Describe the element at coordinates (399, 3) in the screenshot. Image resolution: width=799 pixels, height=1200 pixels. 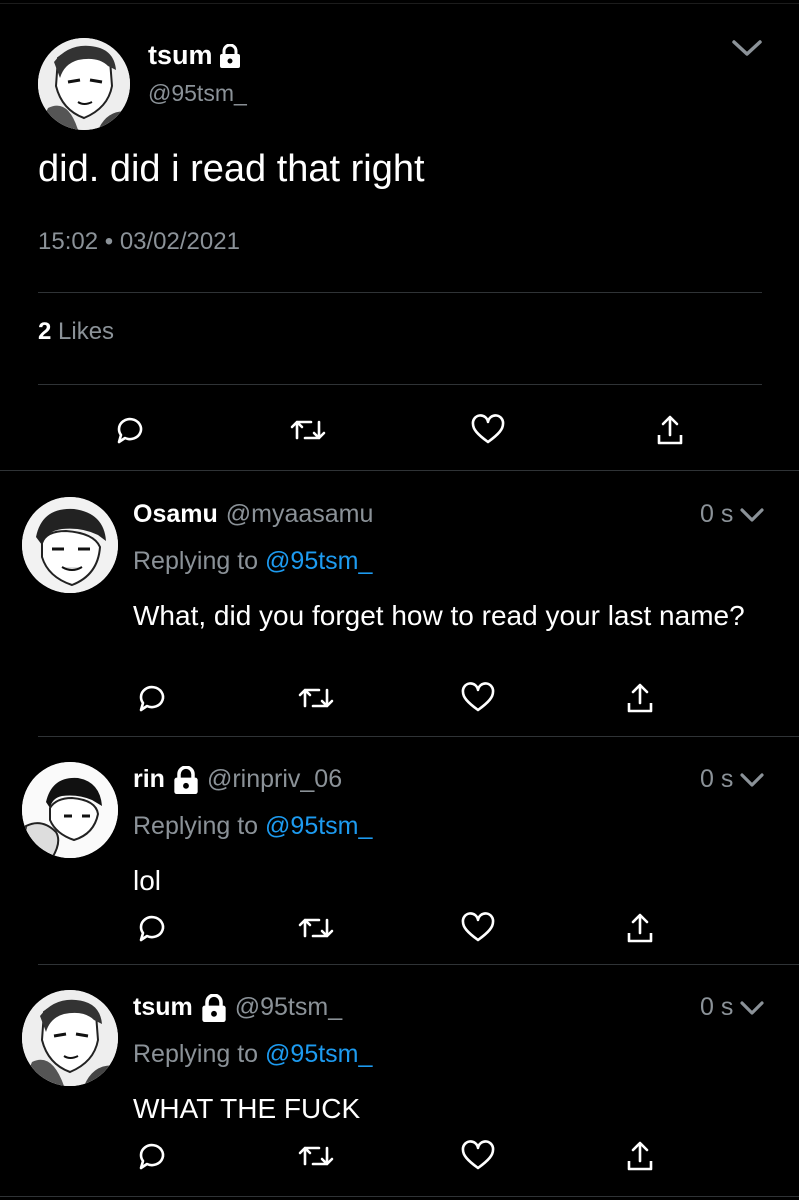
I see `top-border` at that location.